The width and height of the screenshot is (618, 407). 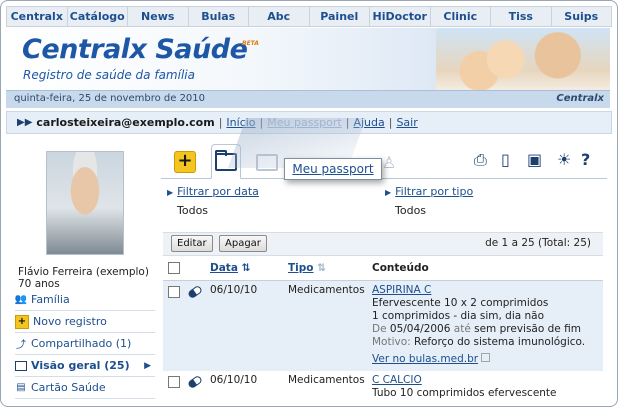 I want to click on tab-card, so click(x=267, y=162).